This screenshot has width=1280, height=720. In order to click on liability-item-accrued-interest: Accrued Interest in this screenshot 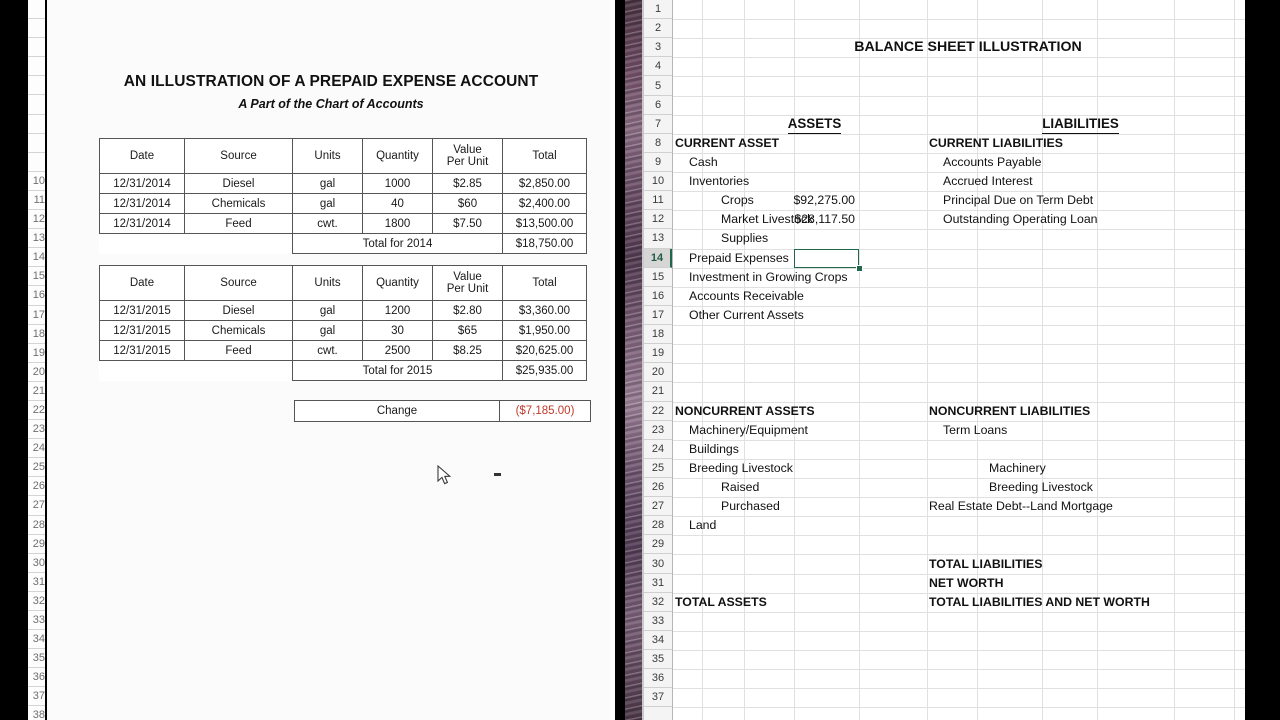, I will do `click(1068, 181)`.